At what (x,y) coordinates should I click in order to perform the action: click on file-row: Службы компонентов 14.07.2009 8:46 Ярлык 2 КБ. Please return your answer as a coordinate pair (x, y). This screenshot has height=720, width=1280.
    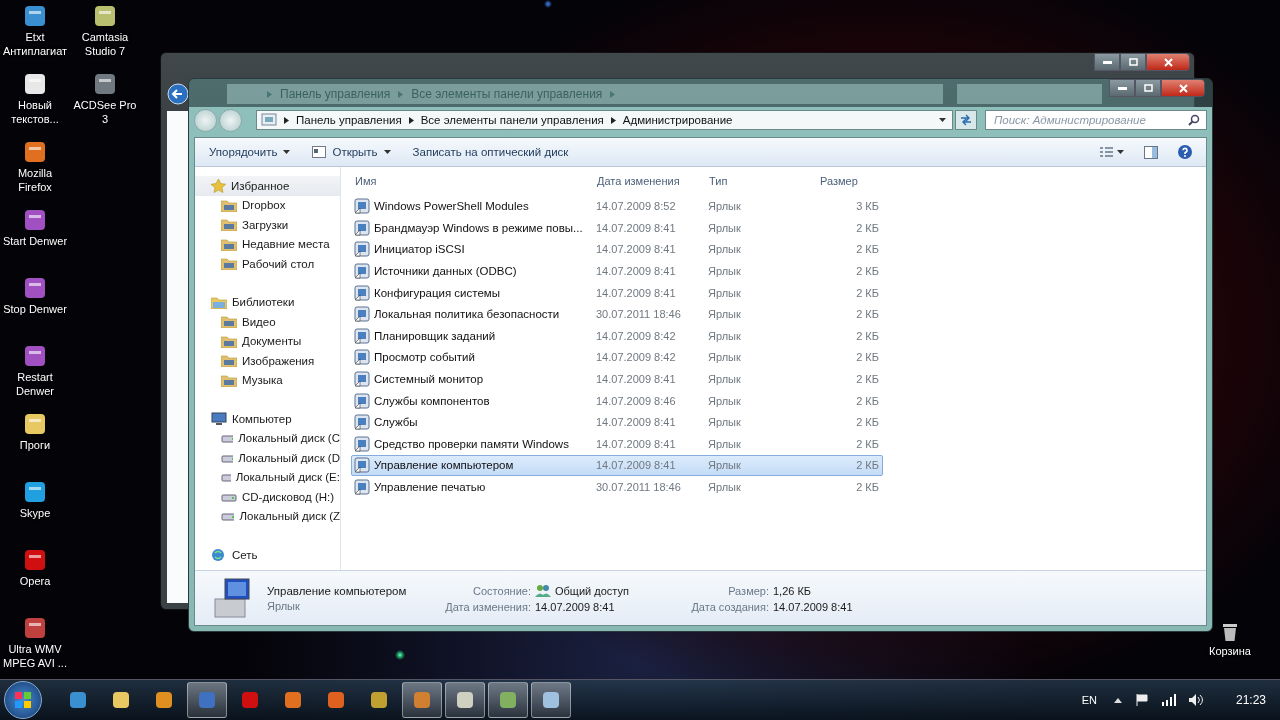
    Looking at the image, I should click on (617, 400).